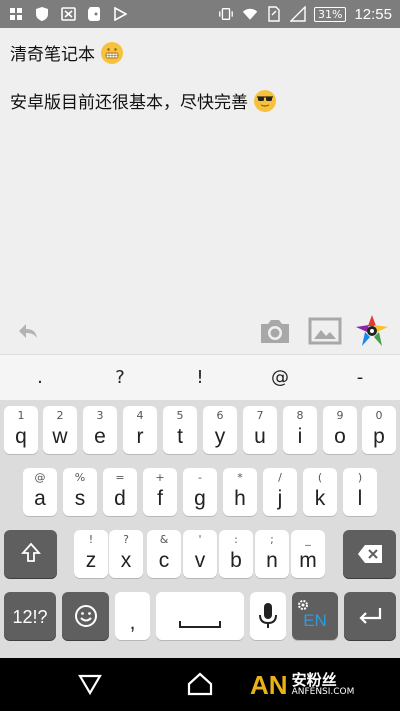  I want to click on key-t: 5t, so click(180, 430).